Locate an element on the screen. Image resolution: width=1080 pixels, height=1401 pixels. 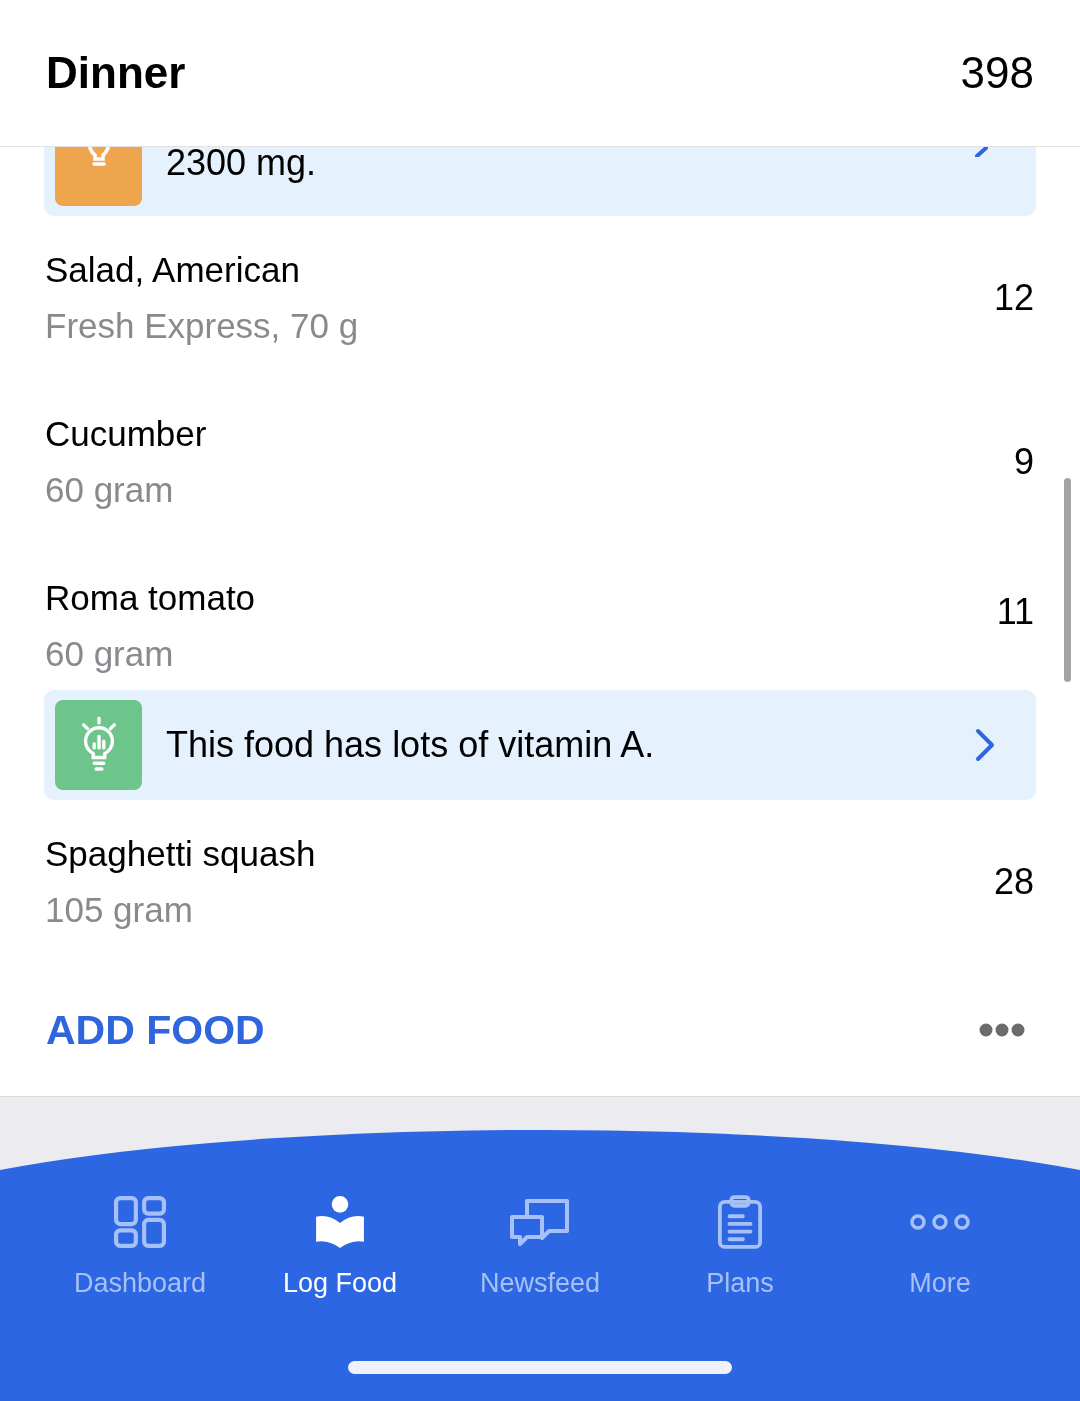
food-amount: Fresh Express, 70 g is located at coordinates (202, 326).